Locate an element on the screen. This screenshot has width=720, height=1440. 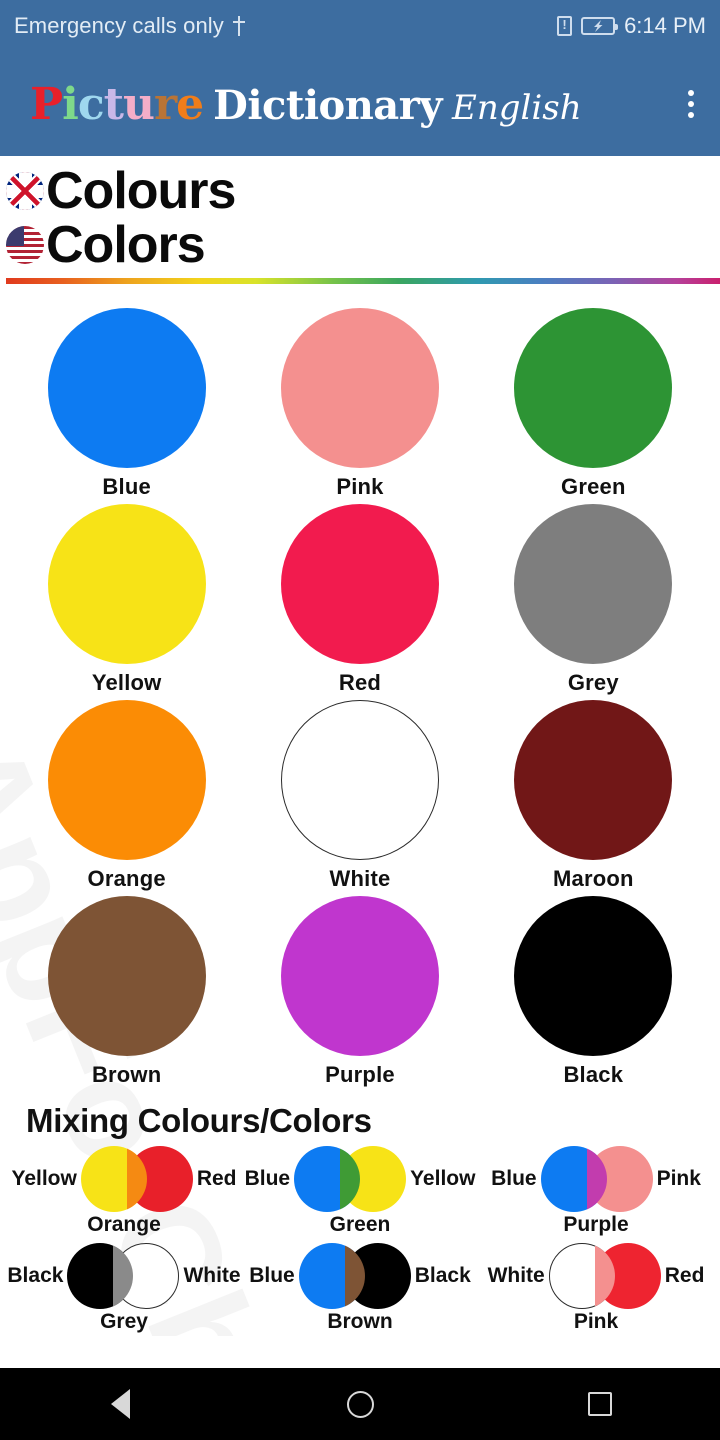
color-card: Brown is located at coordinates (126, 992).